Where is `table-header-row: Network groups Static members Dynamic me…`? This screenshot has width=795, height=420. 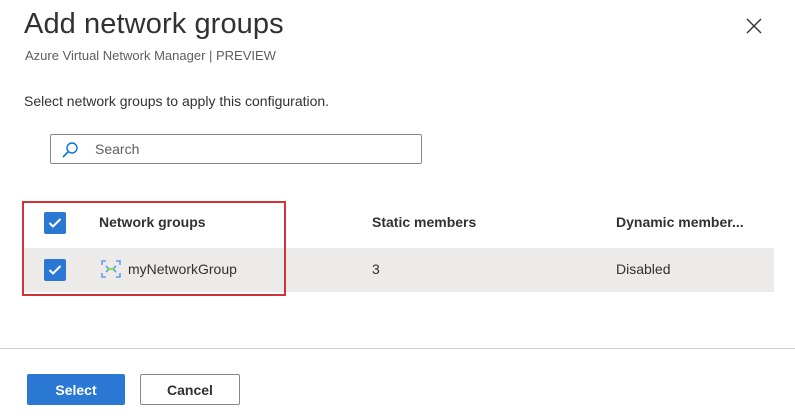 table-header-row: Network groups Static members Dynamic me… is located at coordinates (399, 223).